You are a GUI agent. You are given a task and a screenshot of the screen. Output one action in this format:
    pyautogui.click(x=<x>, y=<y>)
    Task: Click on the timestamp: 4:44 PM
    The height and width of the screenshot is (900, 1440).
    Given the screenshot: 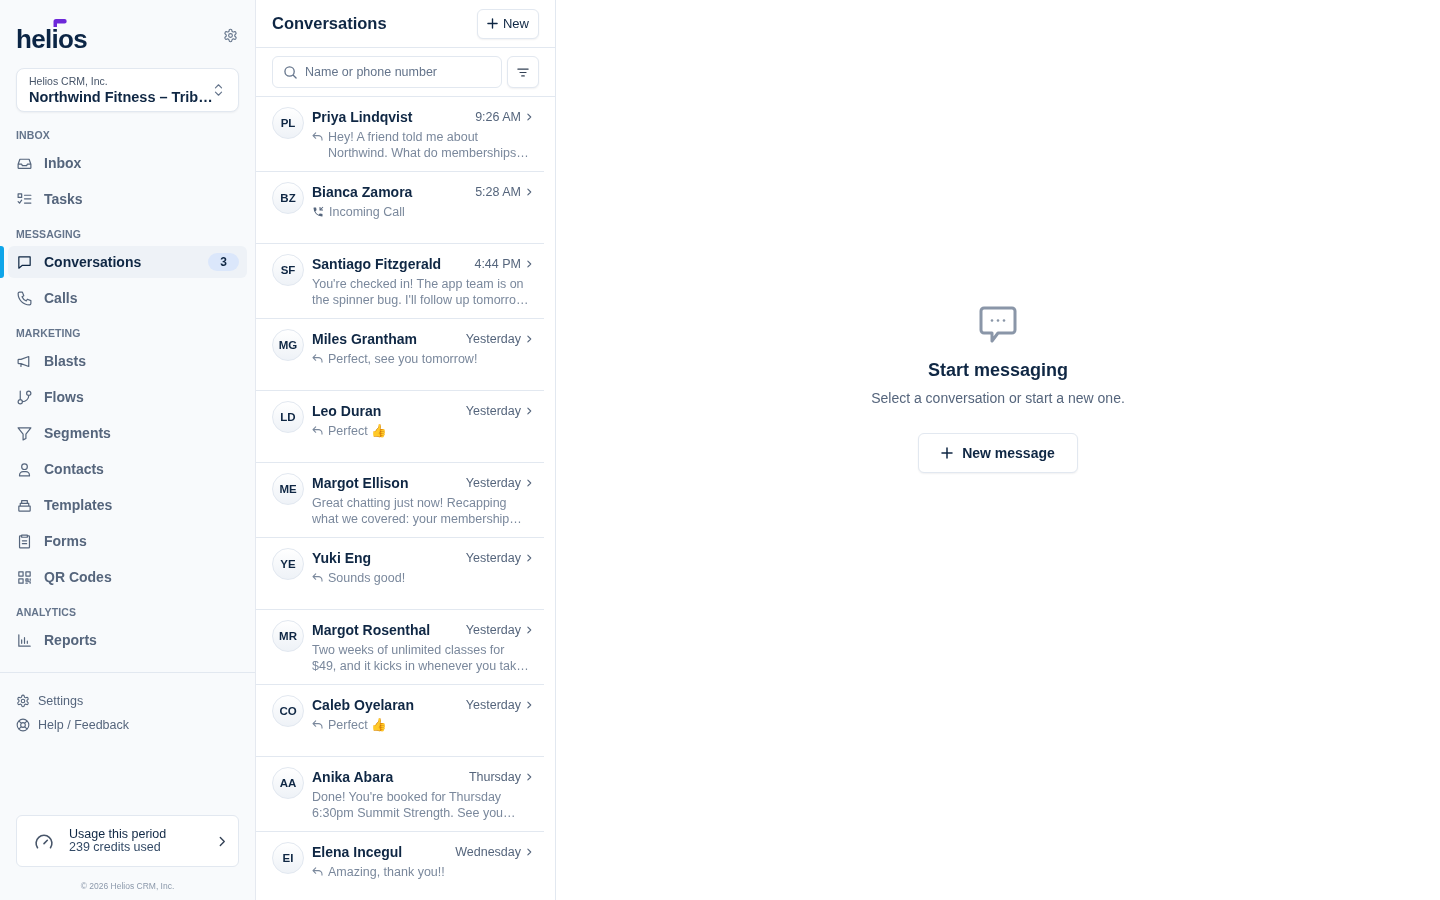 What is the action you would take?
    pyautogui.click(x=497, y=264)
    